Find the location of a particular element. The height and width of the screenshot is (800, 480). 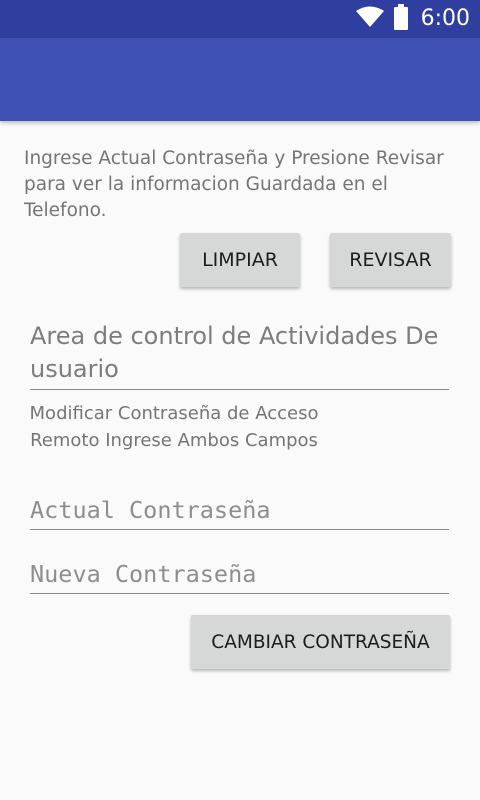

current-password-field: Actual Contraseña is located at coordinates (239, 511).